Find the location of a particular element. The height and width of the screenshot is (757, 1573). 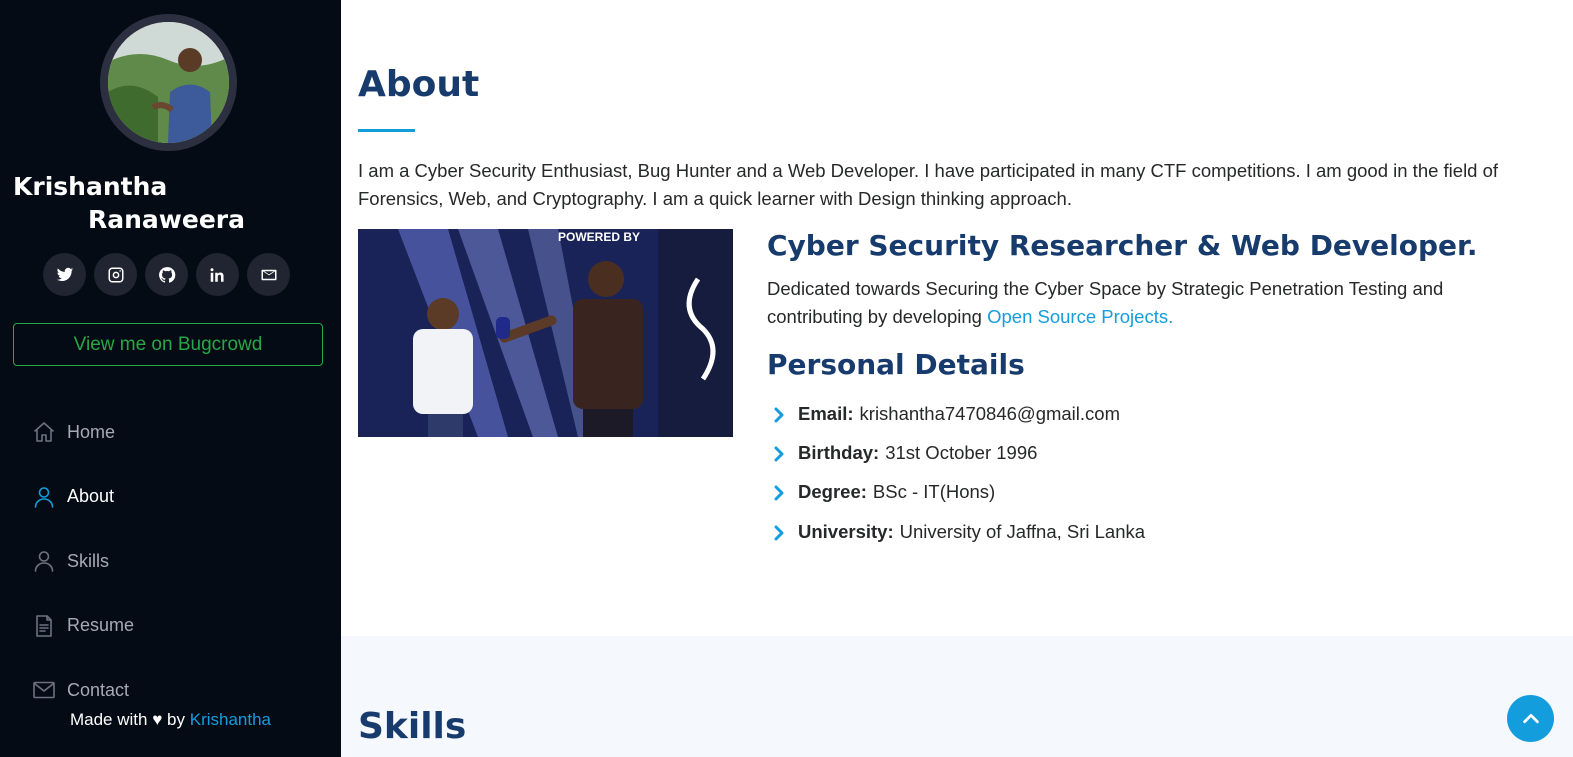

heart-icon: ♥ is located at coordinates (157, 719).